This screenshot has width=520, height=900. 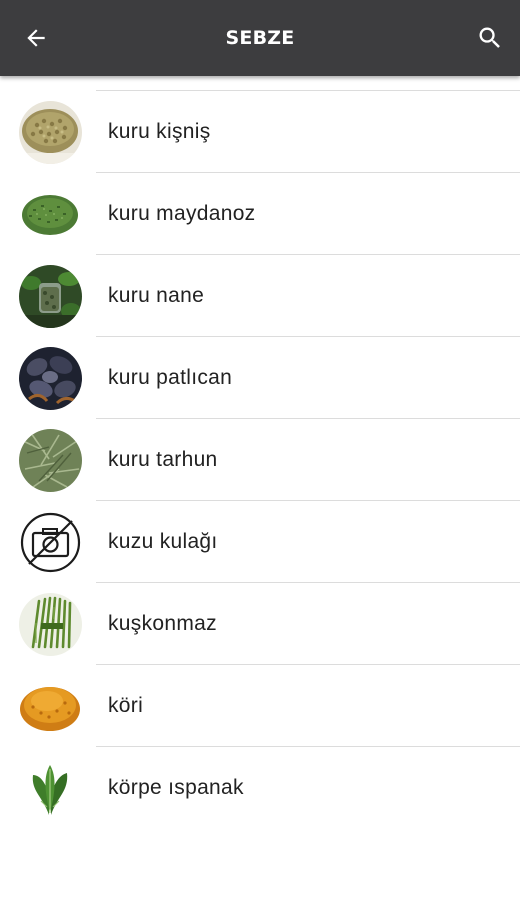 What do you see at coordinates (50, 788) in the screenshot?
I see `spinach-image` at bounding box center [50, 788].